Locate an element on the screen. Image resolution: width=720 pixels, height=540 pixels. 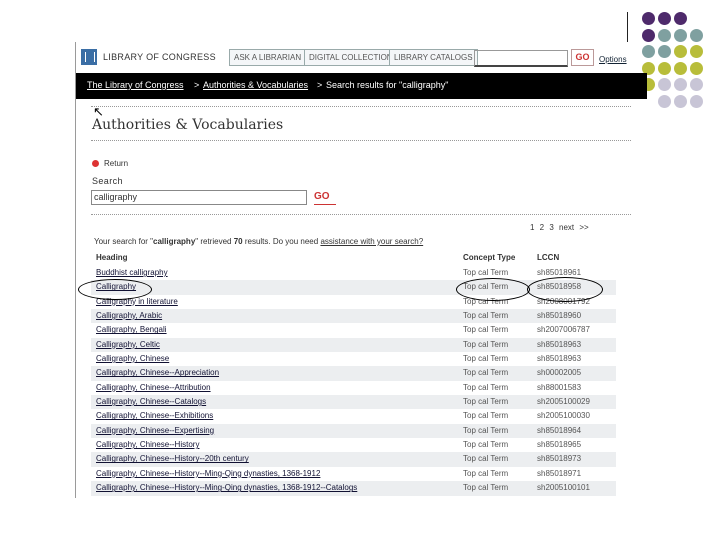
lccn-cell: sh2005100101 is located at coordinates (563, 488).